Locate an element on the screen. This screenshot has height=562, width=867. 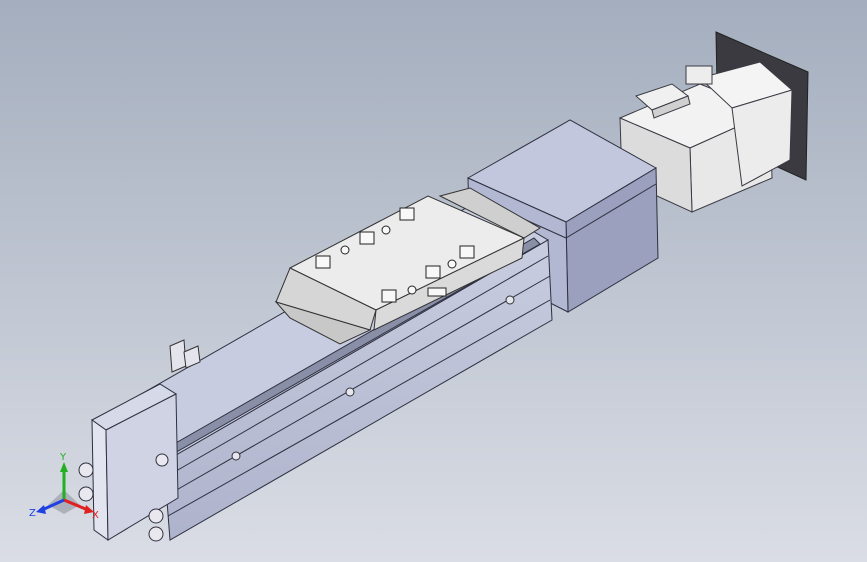
x-axis-label: X is located at coordinates (95, 515).